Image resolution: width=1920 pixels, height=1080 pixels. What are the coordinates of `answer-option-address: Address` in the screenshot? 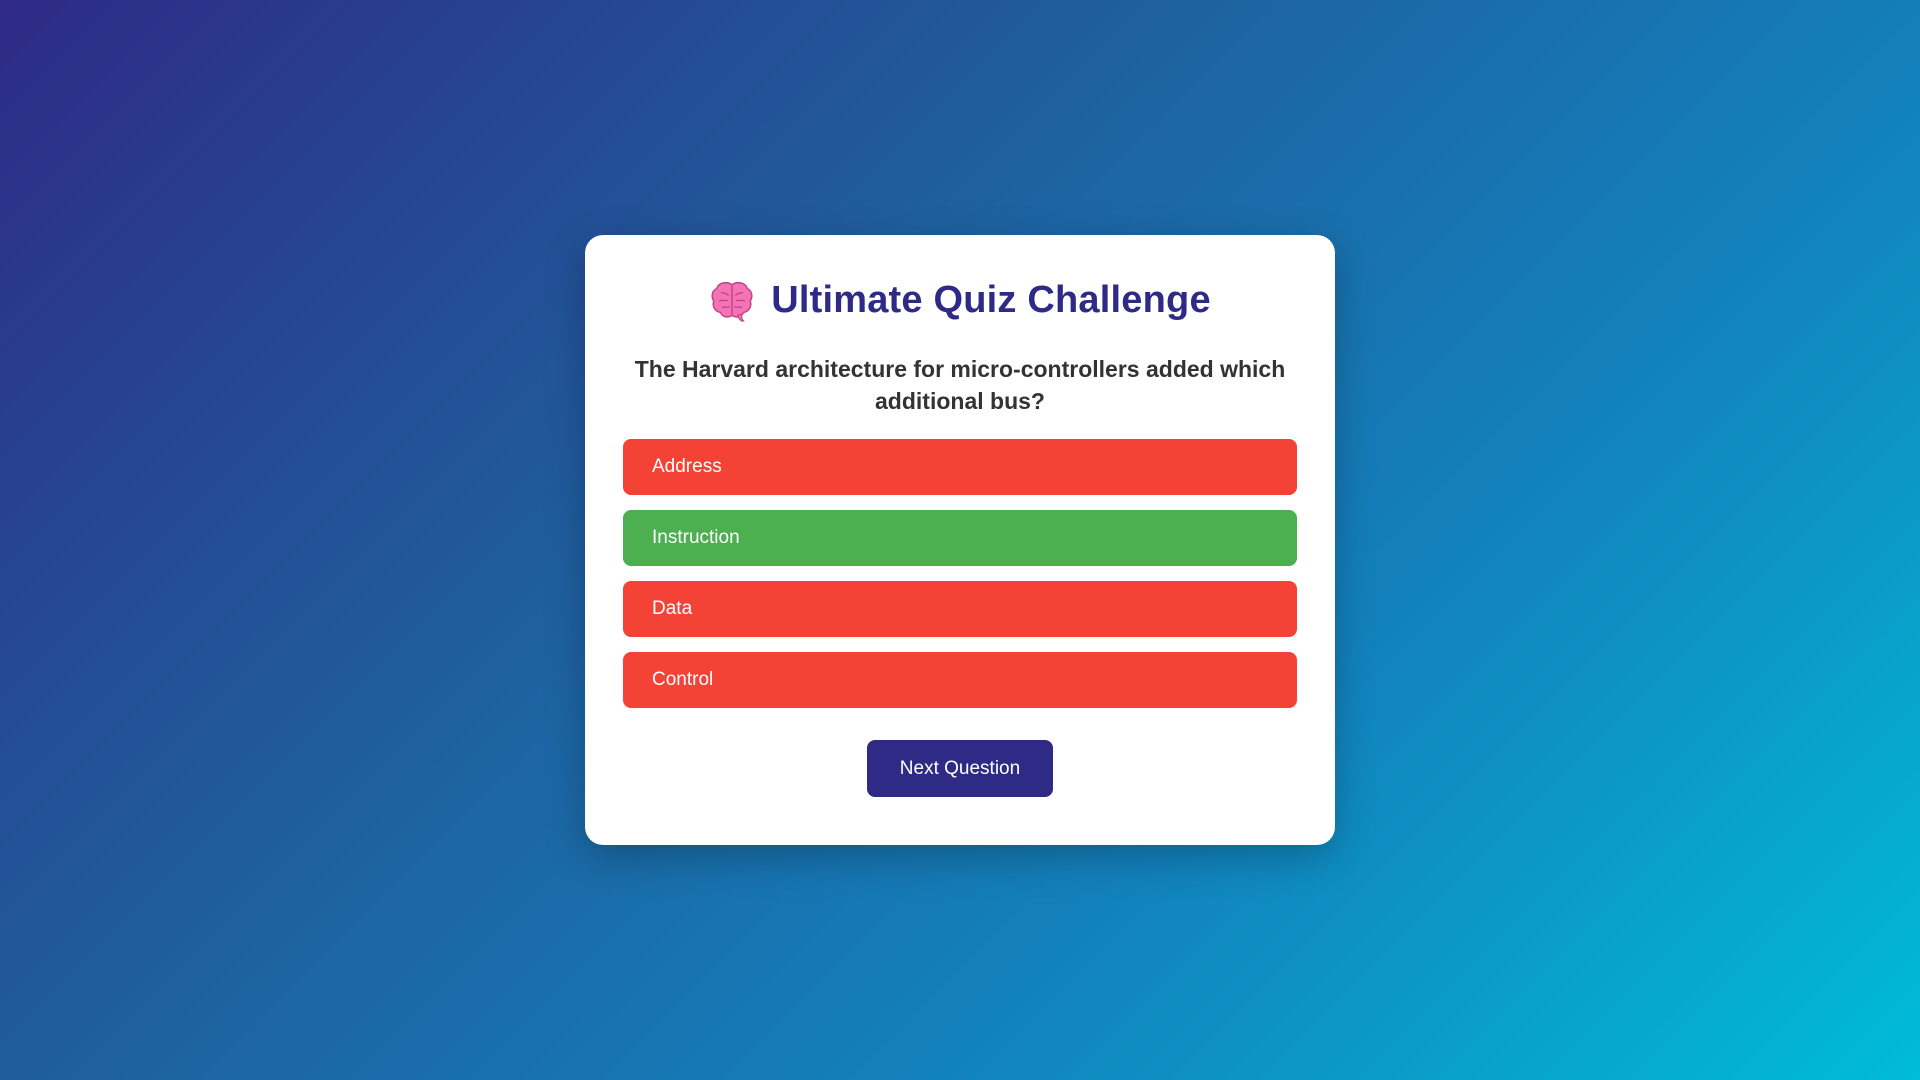 It's located at (960, 467).